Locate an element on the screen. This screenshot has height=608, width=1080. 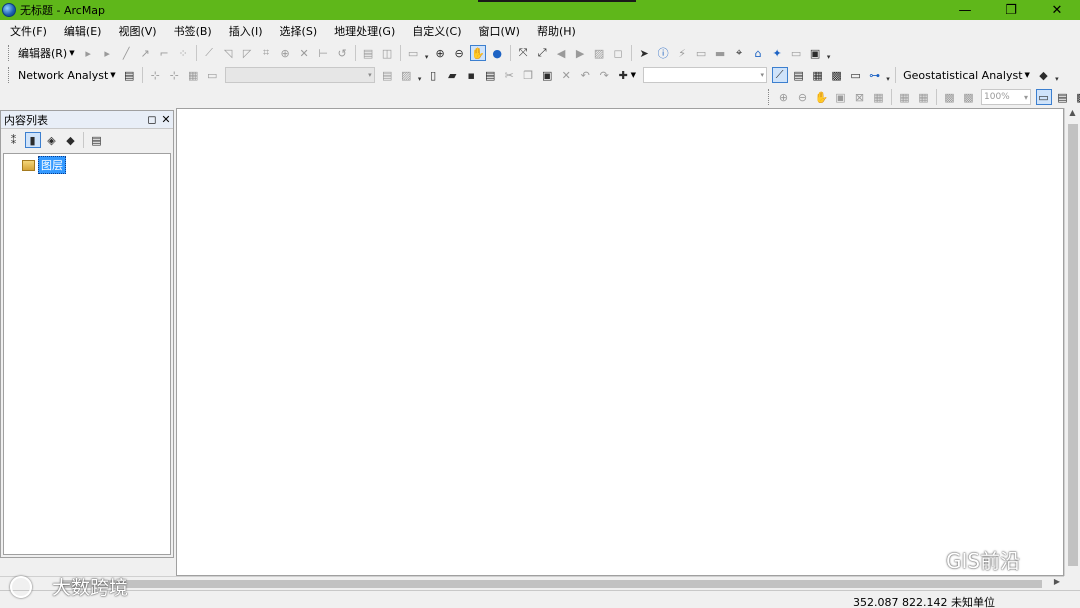
map-scale-combo: ▾ is located at coordinates (705, 75).